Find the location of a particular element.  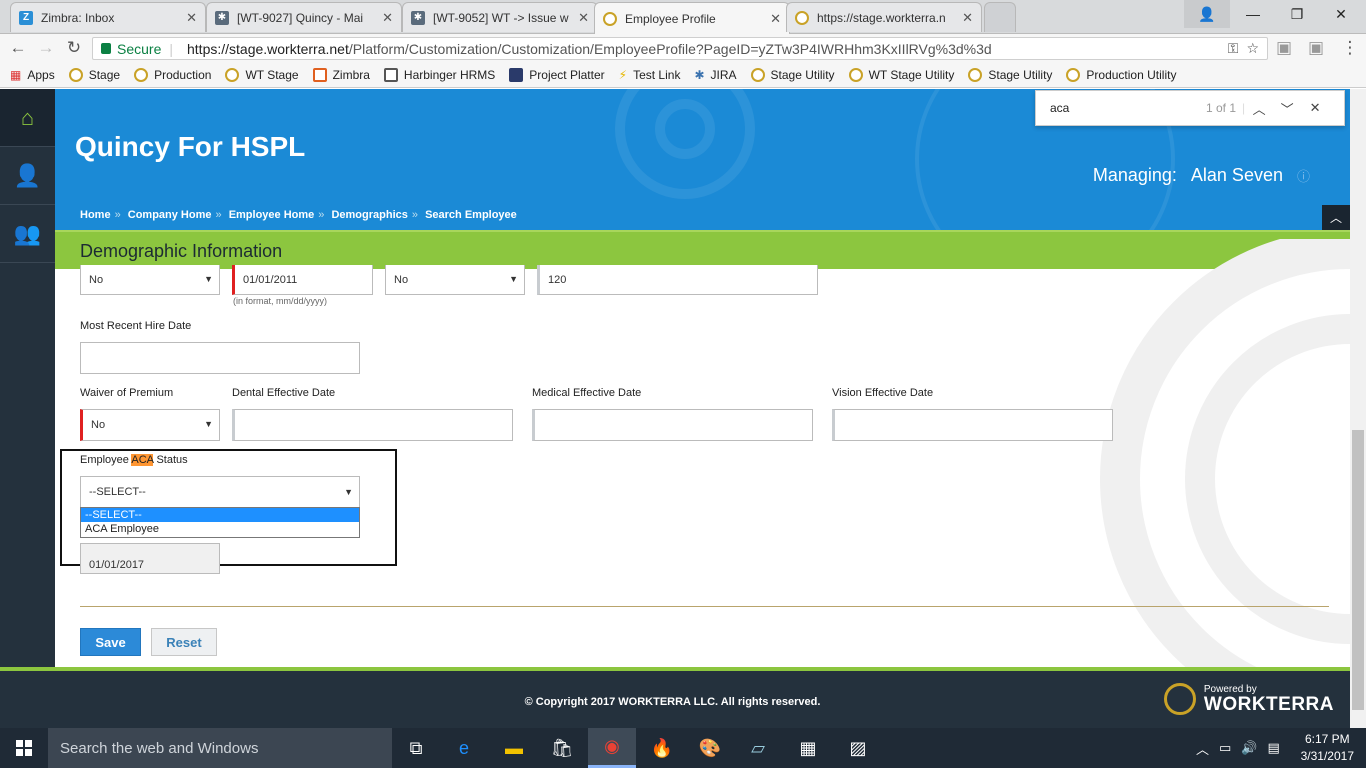

medical-date-input is located at coordinates (672, 425).